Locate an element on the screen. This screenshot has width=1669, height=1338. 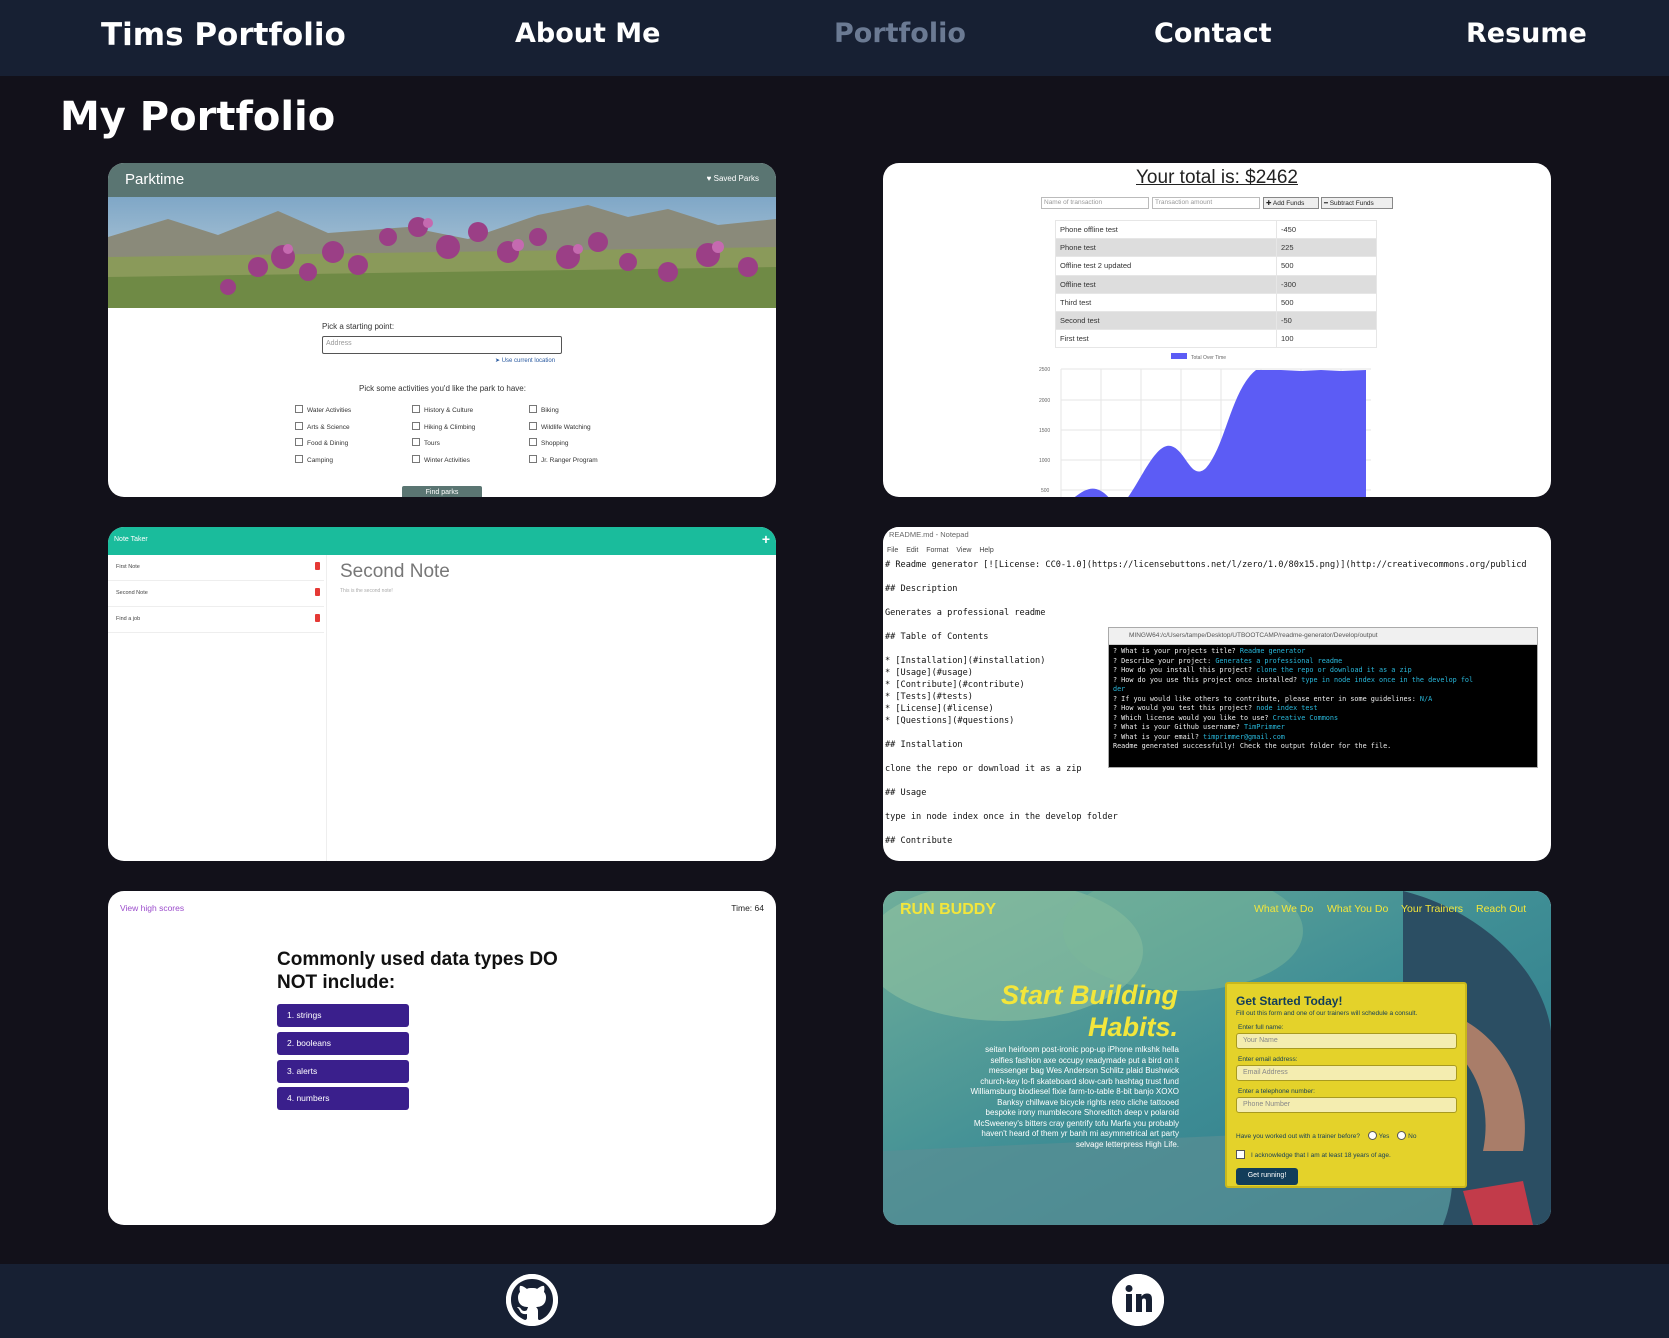
nav-about-me: About Me is located at coordinates (587, 33).